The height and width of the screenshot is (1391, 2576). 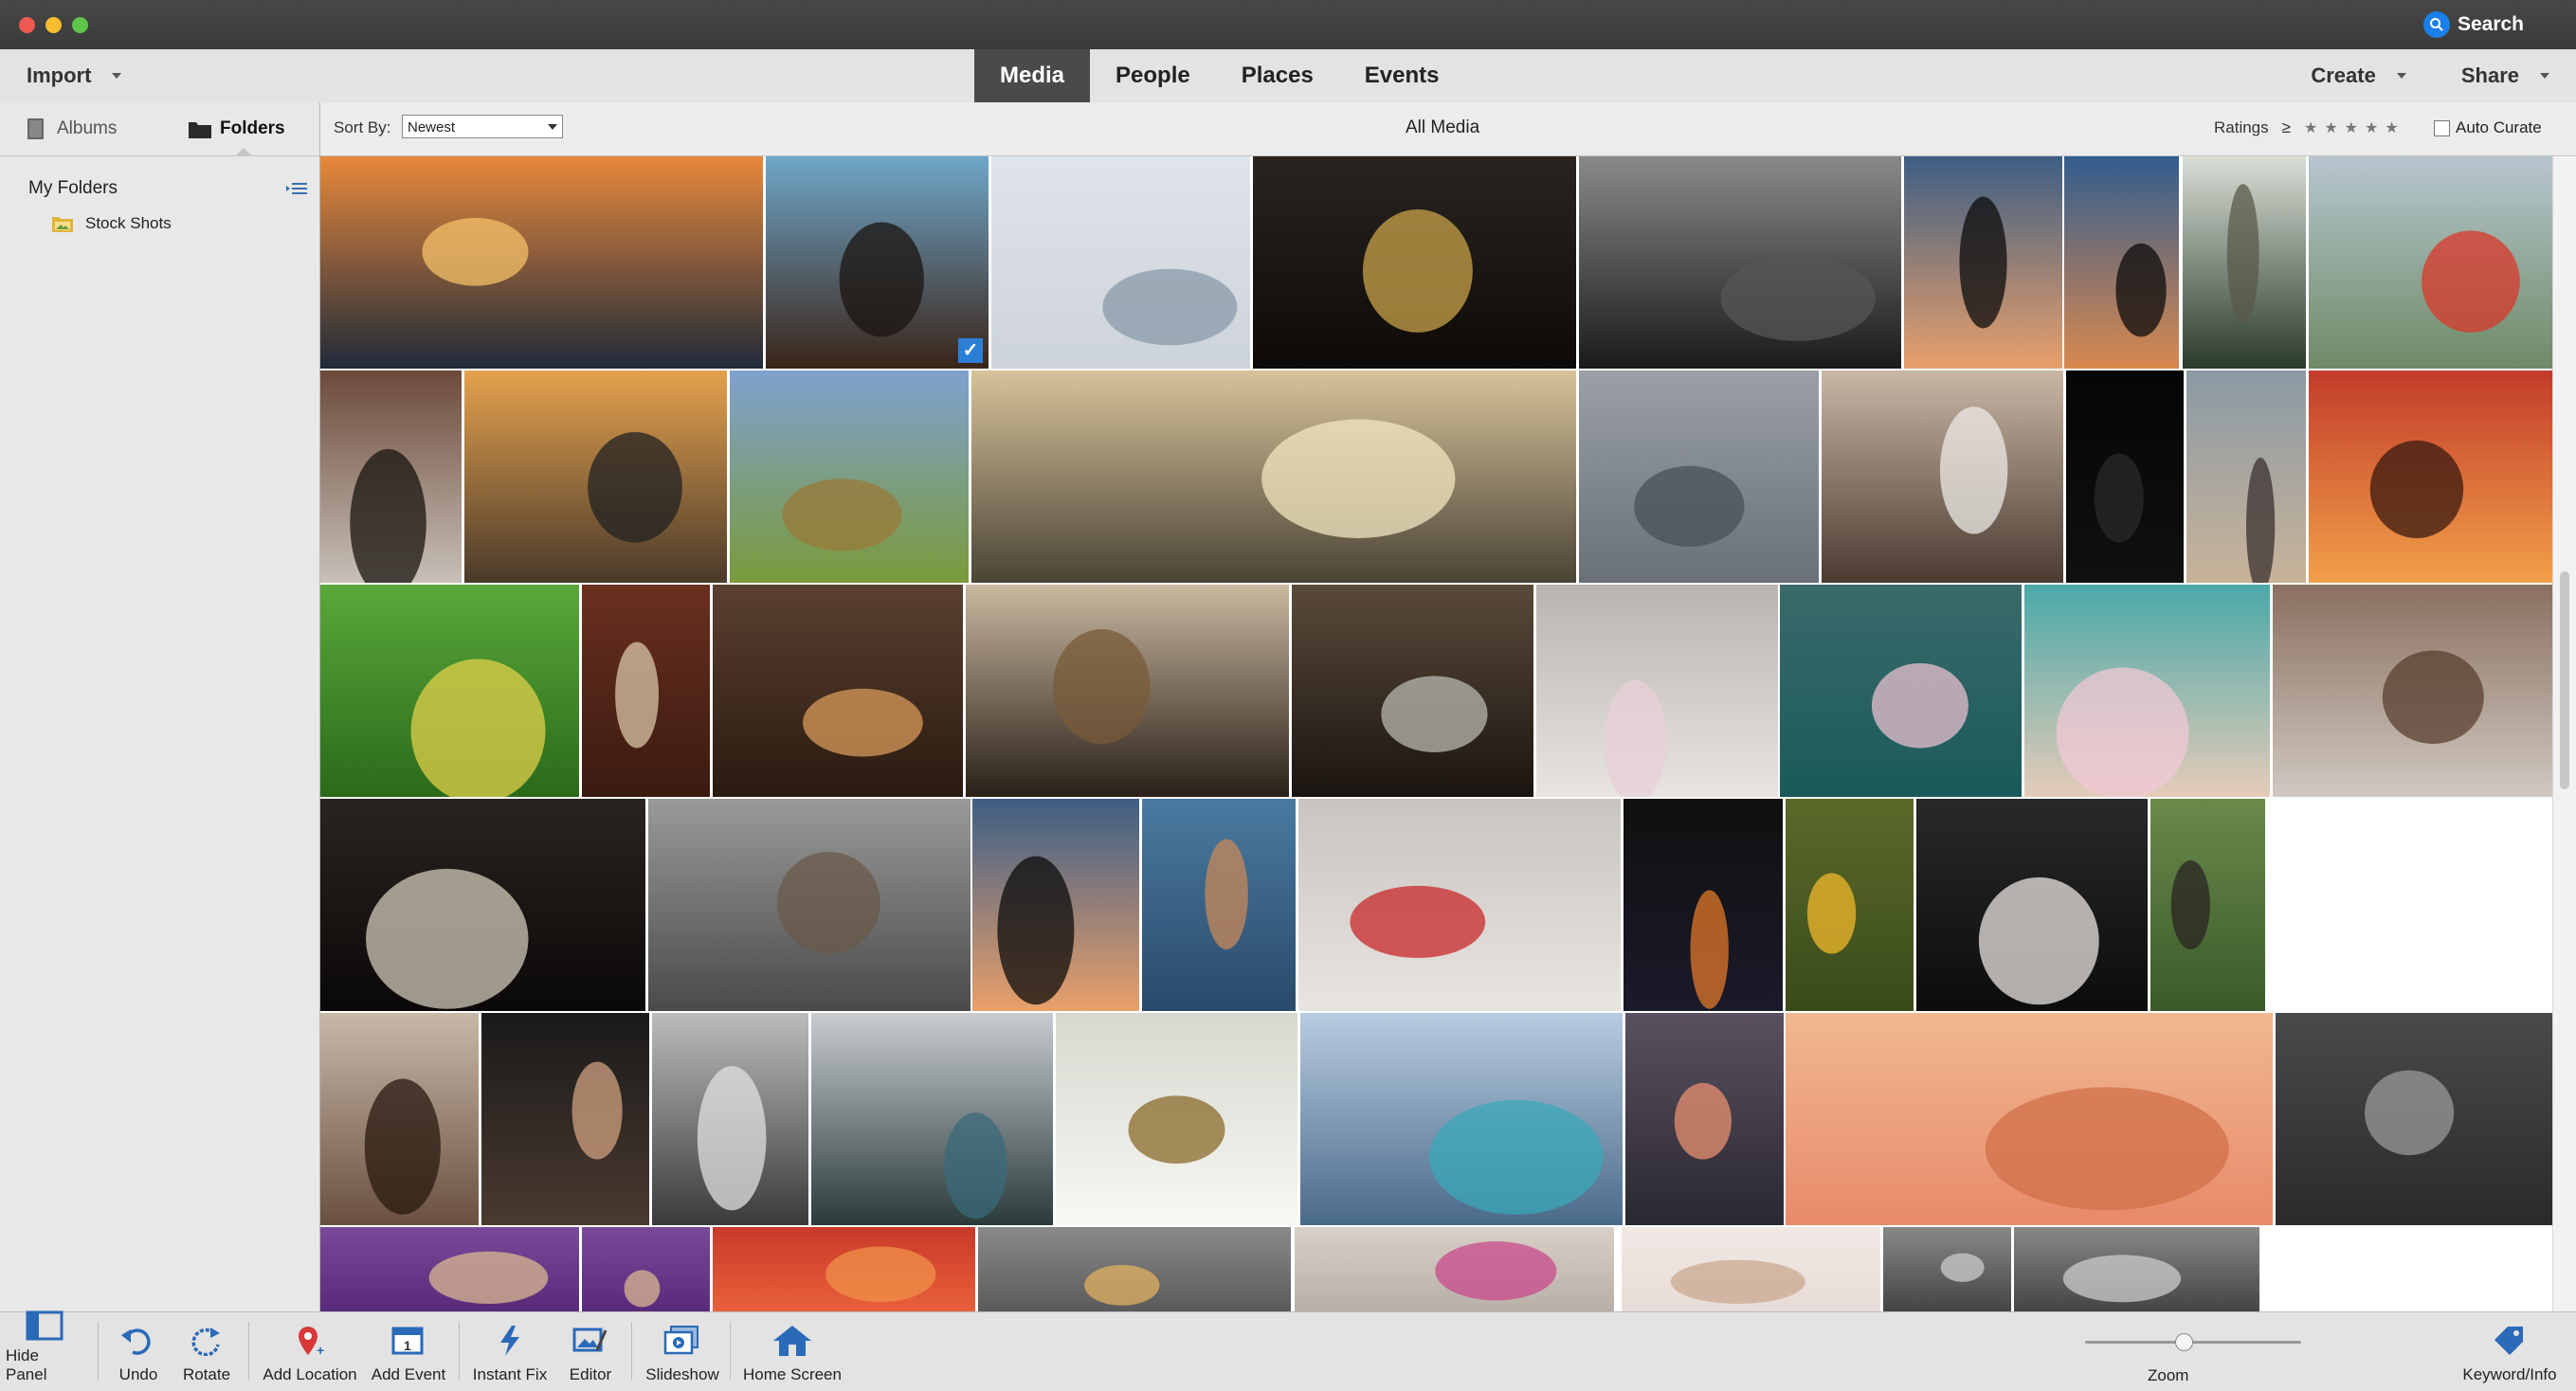 I want to click on auto-curate-checkbox, so click(x=2442, y=128).